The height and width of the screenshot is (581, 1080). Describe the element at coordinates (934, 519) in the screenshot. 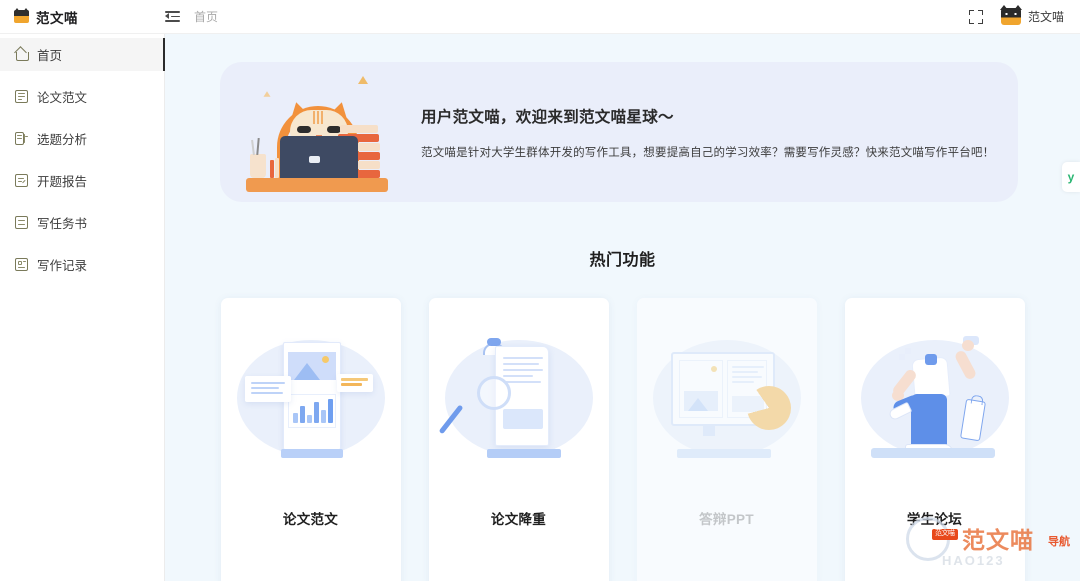

I see `feature-card-label: 学生论坛` at that location.